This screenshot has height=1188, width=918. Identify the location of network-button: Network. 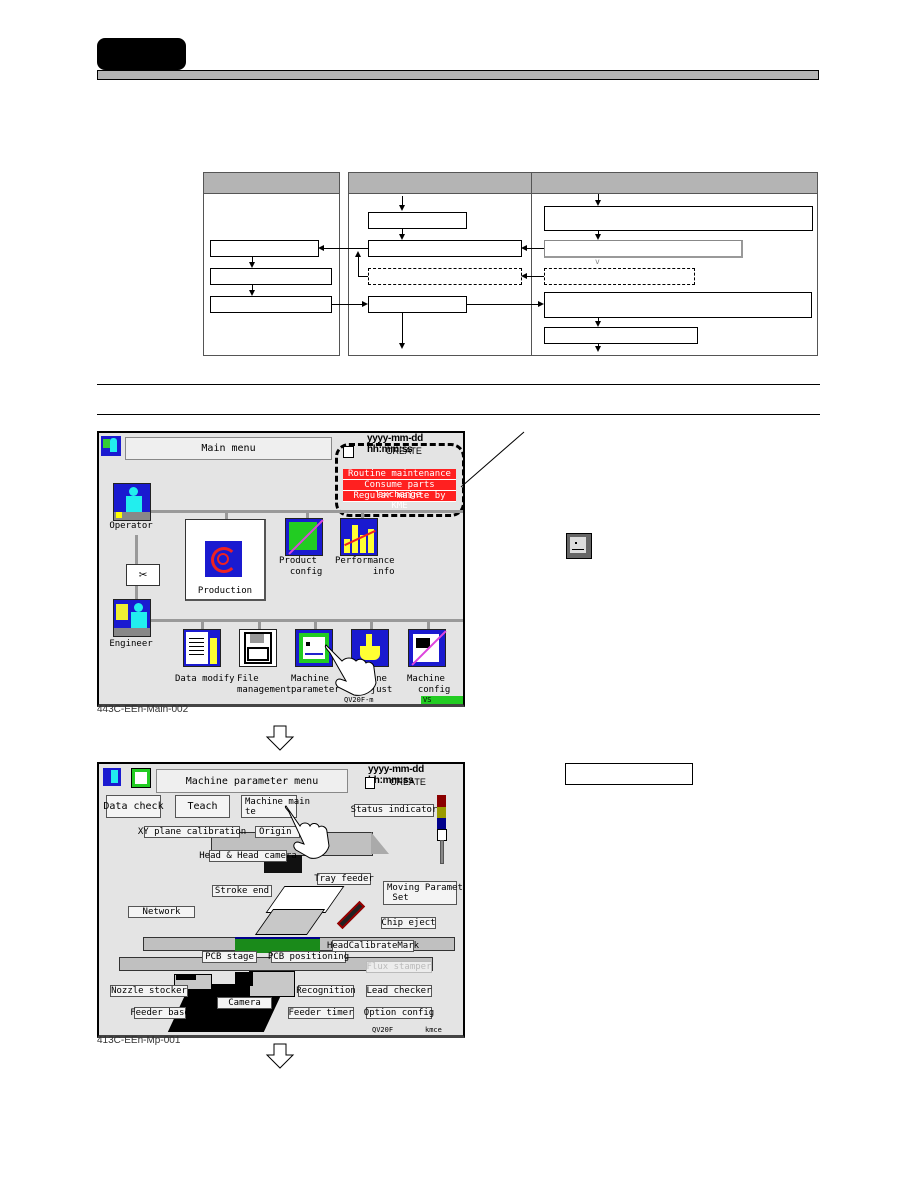
(161, 912).